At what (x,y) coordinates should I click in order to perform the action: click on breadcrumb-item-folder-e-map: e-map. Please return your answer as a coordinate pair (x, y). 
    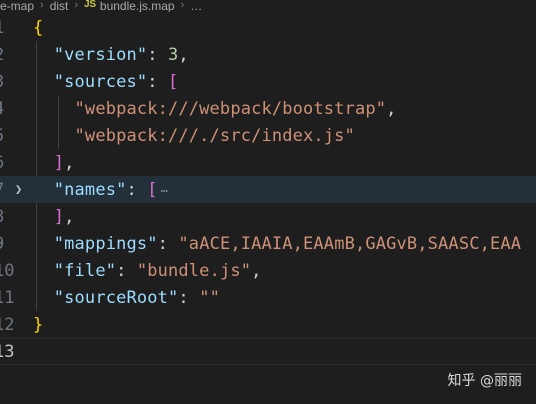
    Looking at the image, I should click on (17, 6).